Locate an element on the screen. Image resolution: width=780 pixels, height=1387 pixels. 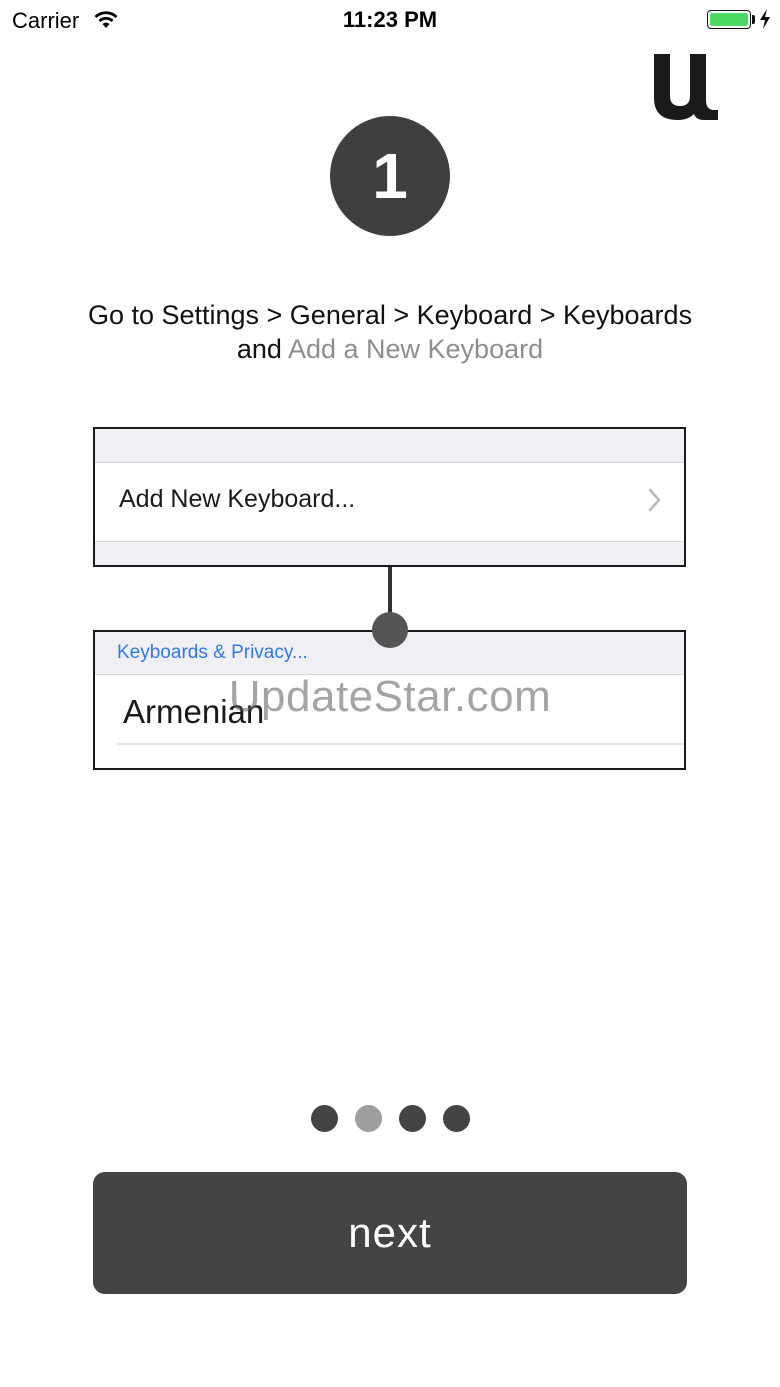
row-divider is located at coordinates (400, 744).